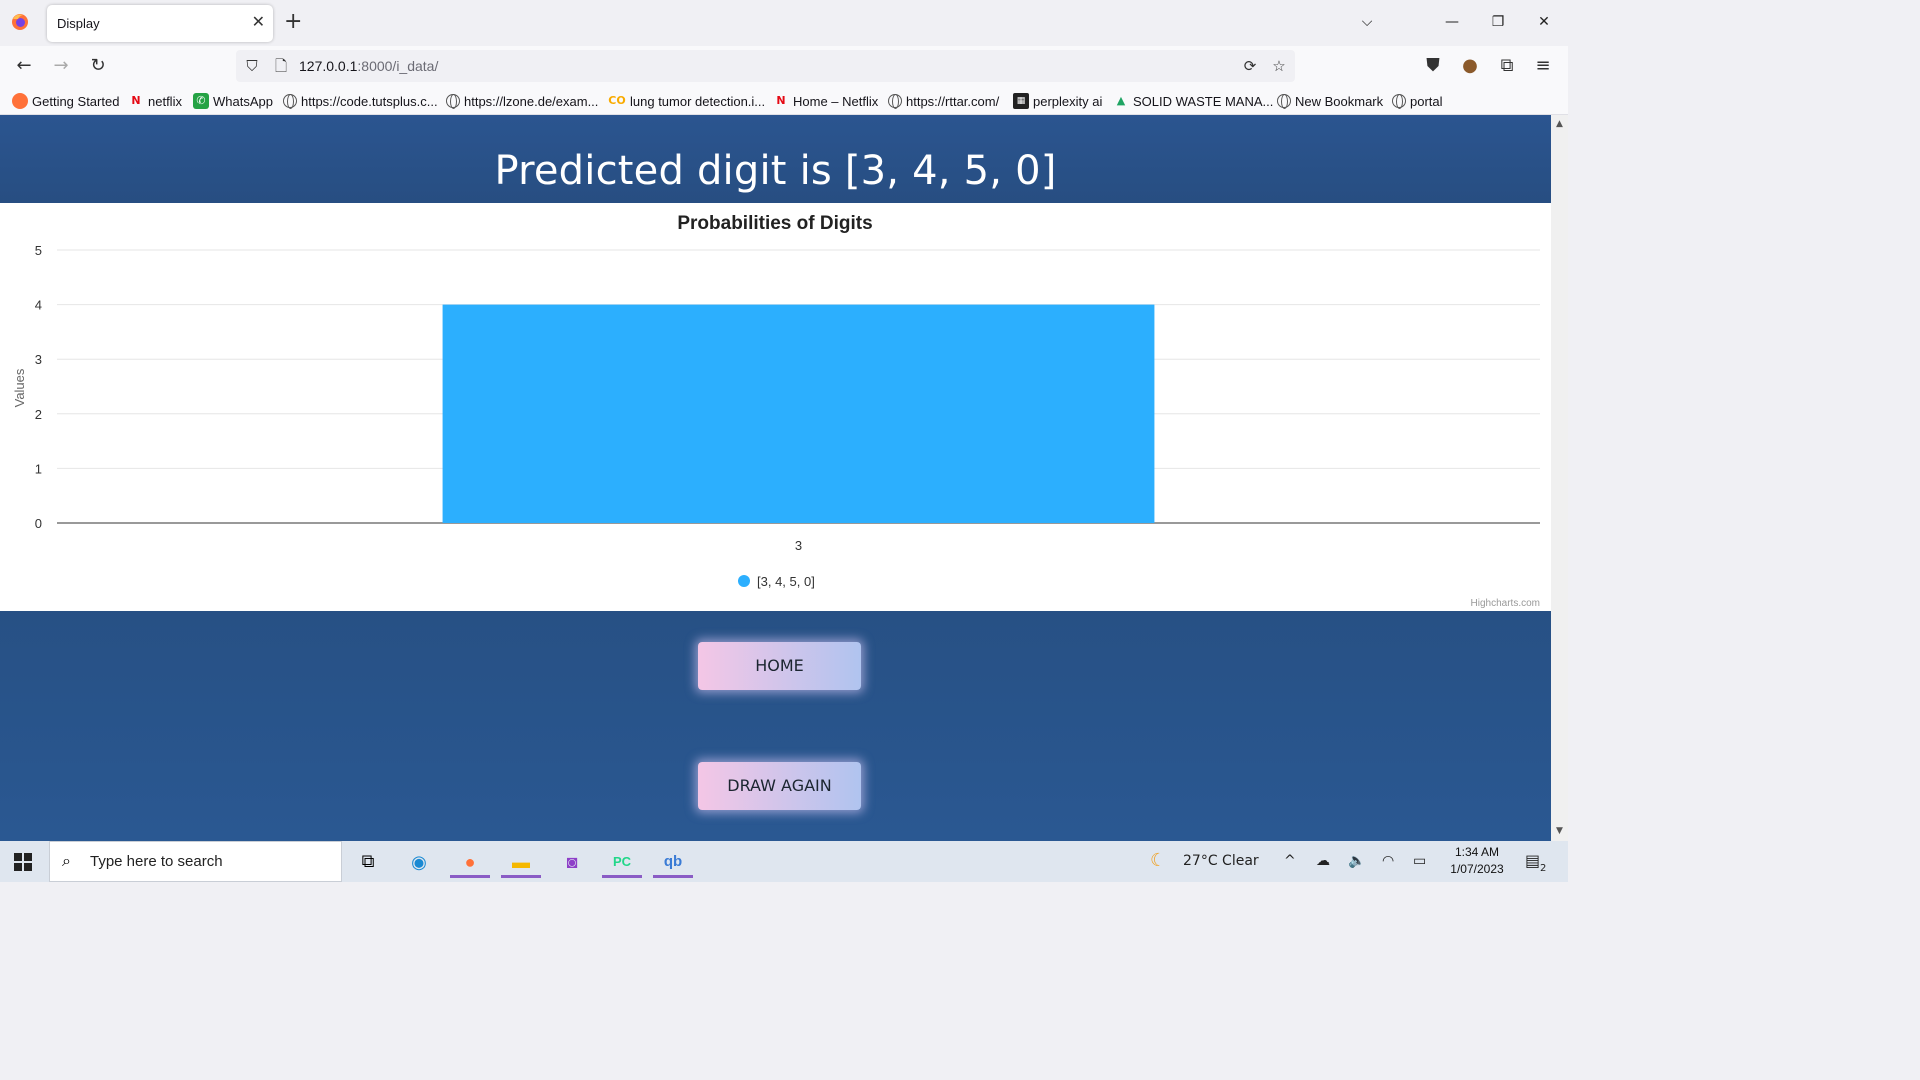  I want to click on notifications-icon: ▤, so click(1532, 860).